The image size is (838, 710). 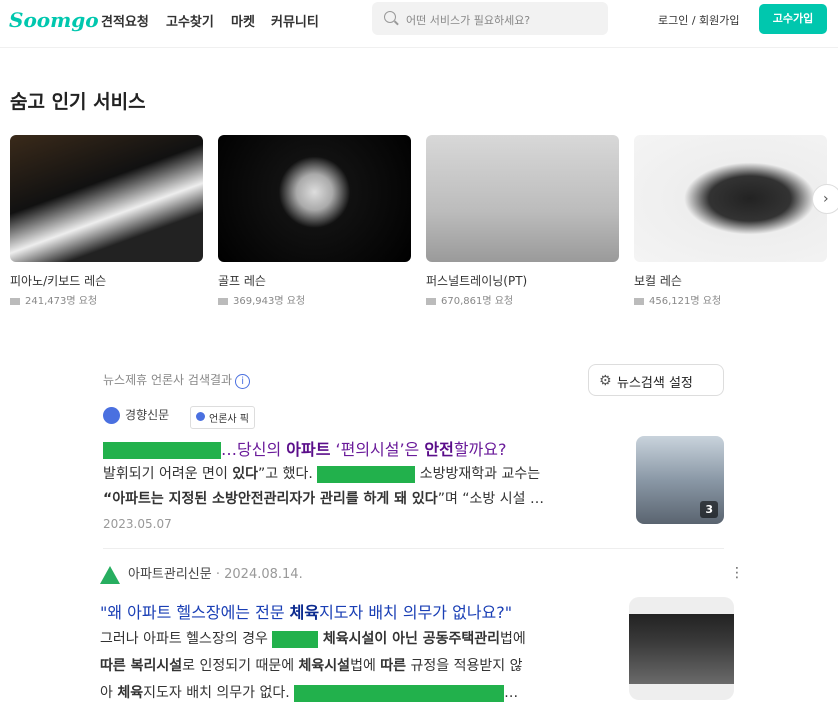 What do you see at coordinates (390, 17) in the screenshot?
I see `search-icon` at bounding box center [390, 17].